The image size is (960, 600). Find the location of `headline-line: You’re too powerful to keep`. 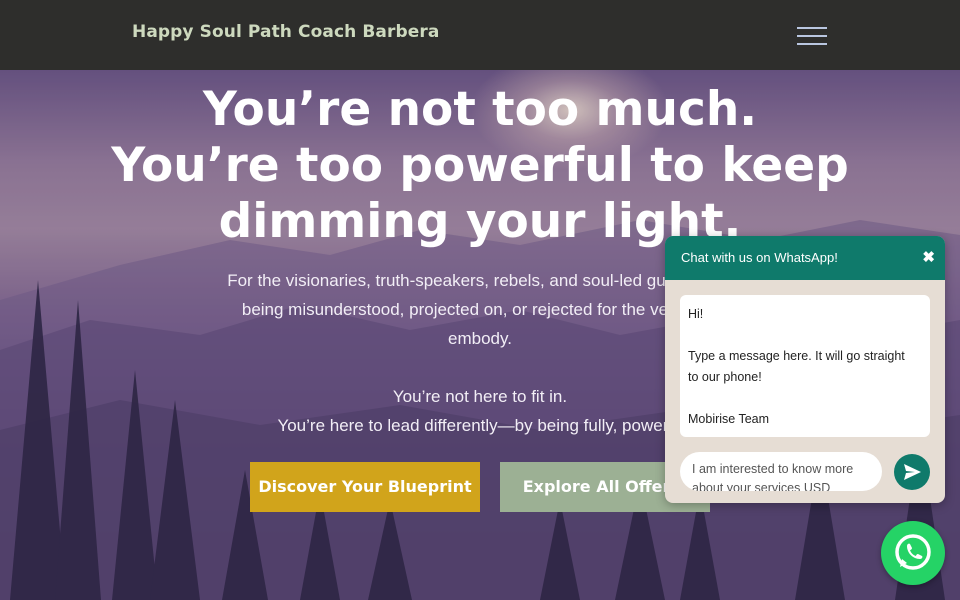

headline-line: You’re too powerful to keep is located at coordinates (480, 165).